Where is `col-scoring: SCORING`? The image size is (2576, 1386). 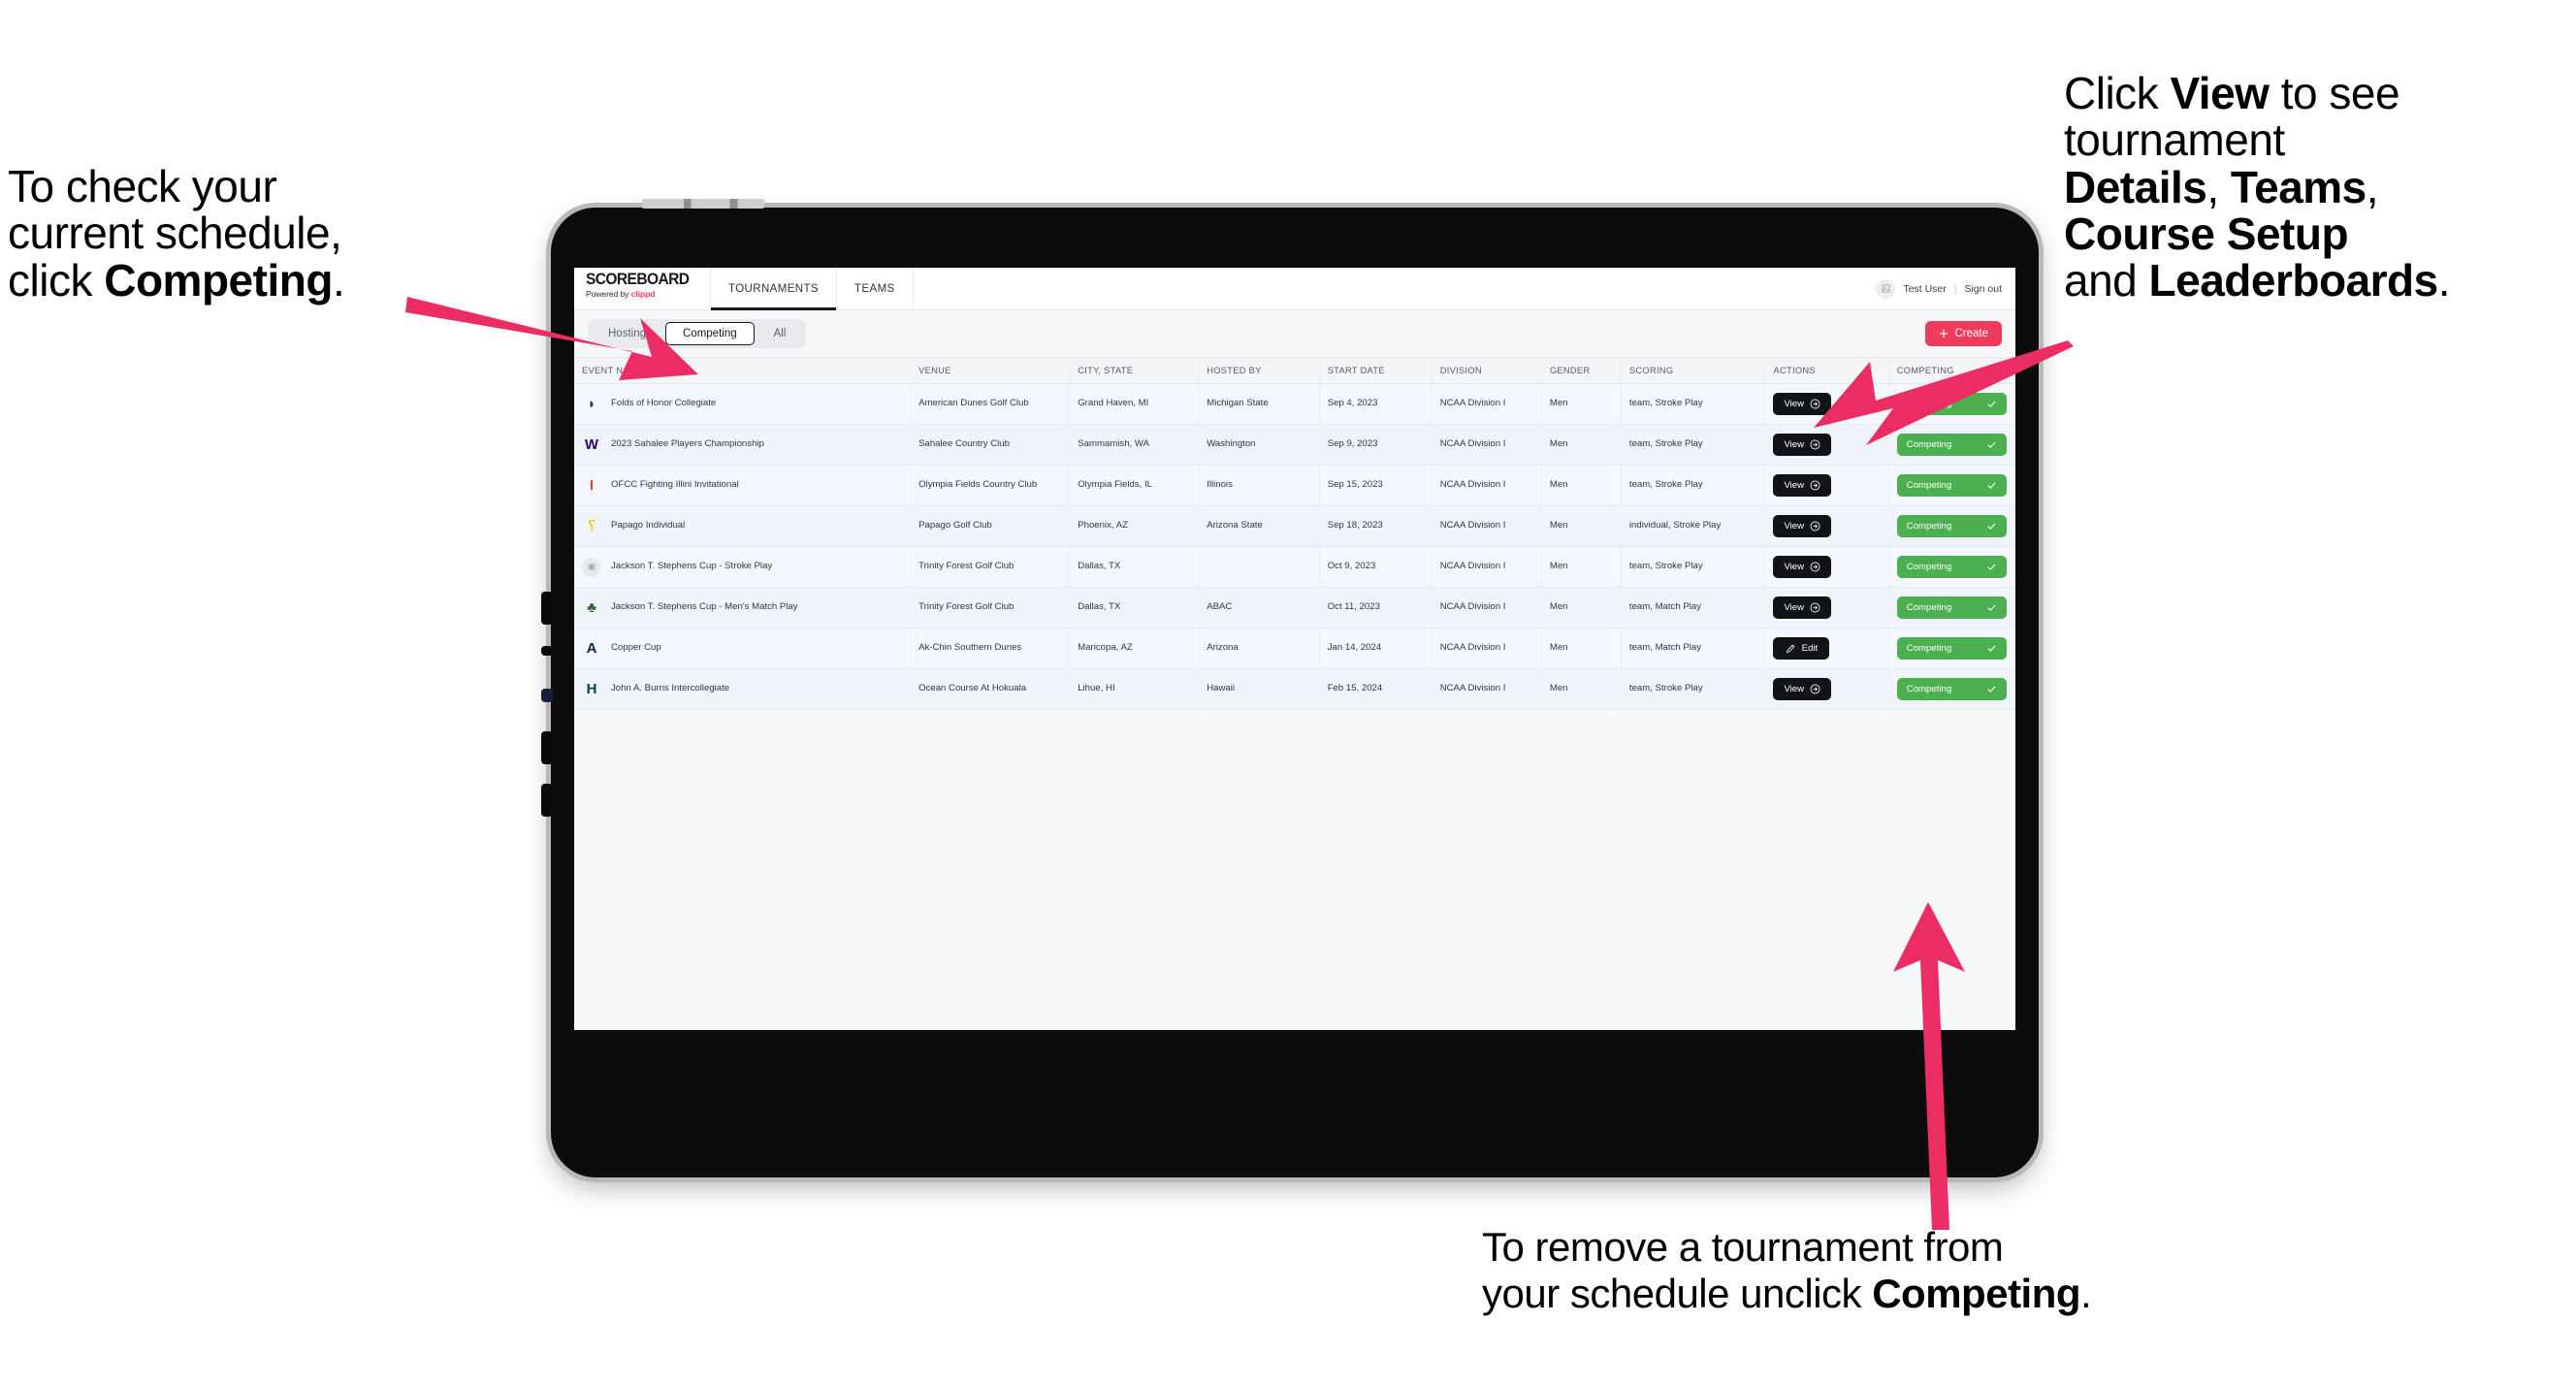 col-scoring: SCORING is located at coordinates (1693, 371).